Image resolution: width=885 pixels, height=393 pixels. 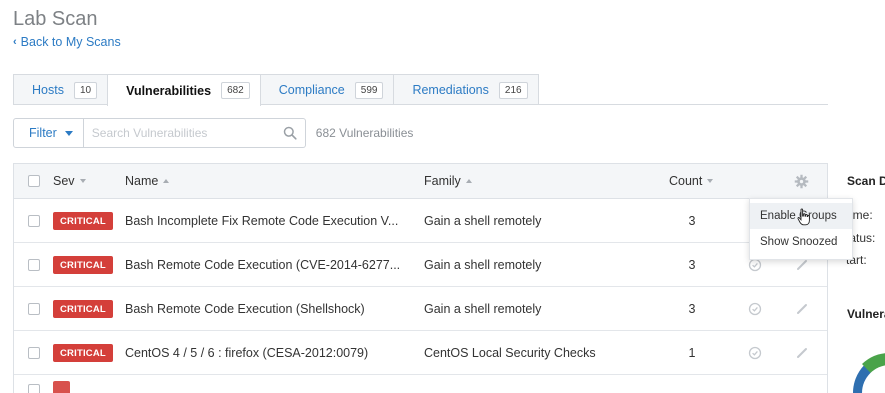 What do you see at coordinates (55, 19) in the screenshot?
I see `page-title: Lab Scan` at bounding box center [55, 19].